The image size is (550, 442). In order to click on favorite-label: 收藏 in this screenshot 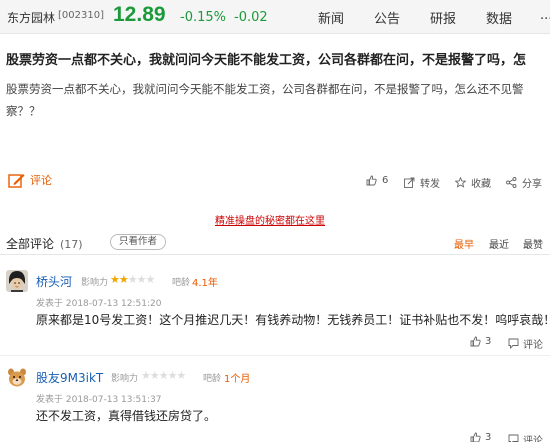, I will do `click(481, 184)`.